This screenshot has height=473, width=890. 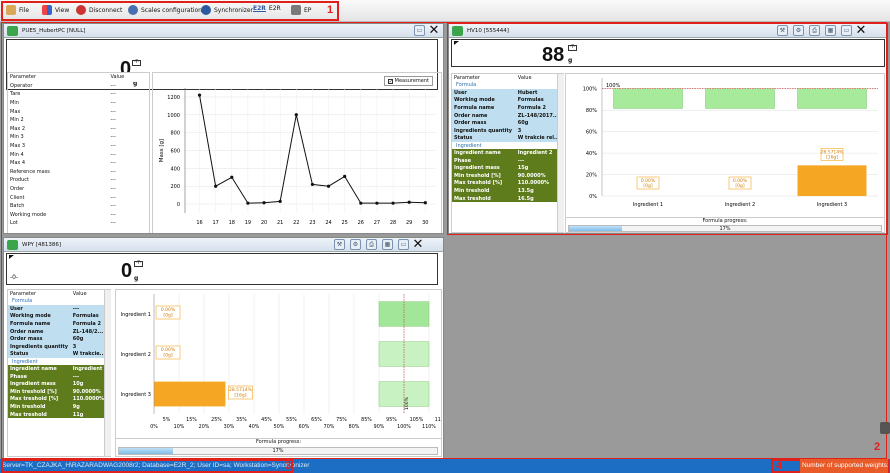 I want to click on marker-1: 1, so click(x=330, y=10).